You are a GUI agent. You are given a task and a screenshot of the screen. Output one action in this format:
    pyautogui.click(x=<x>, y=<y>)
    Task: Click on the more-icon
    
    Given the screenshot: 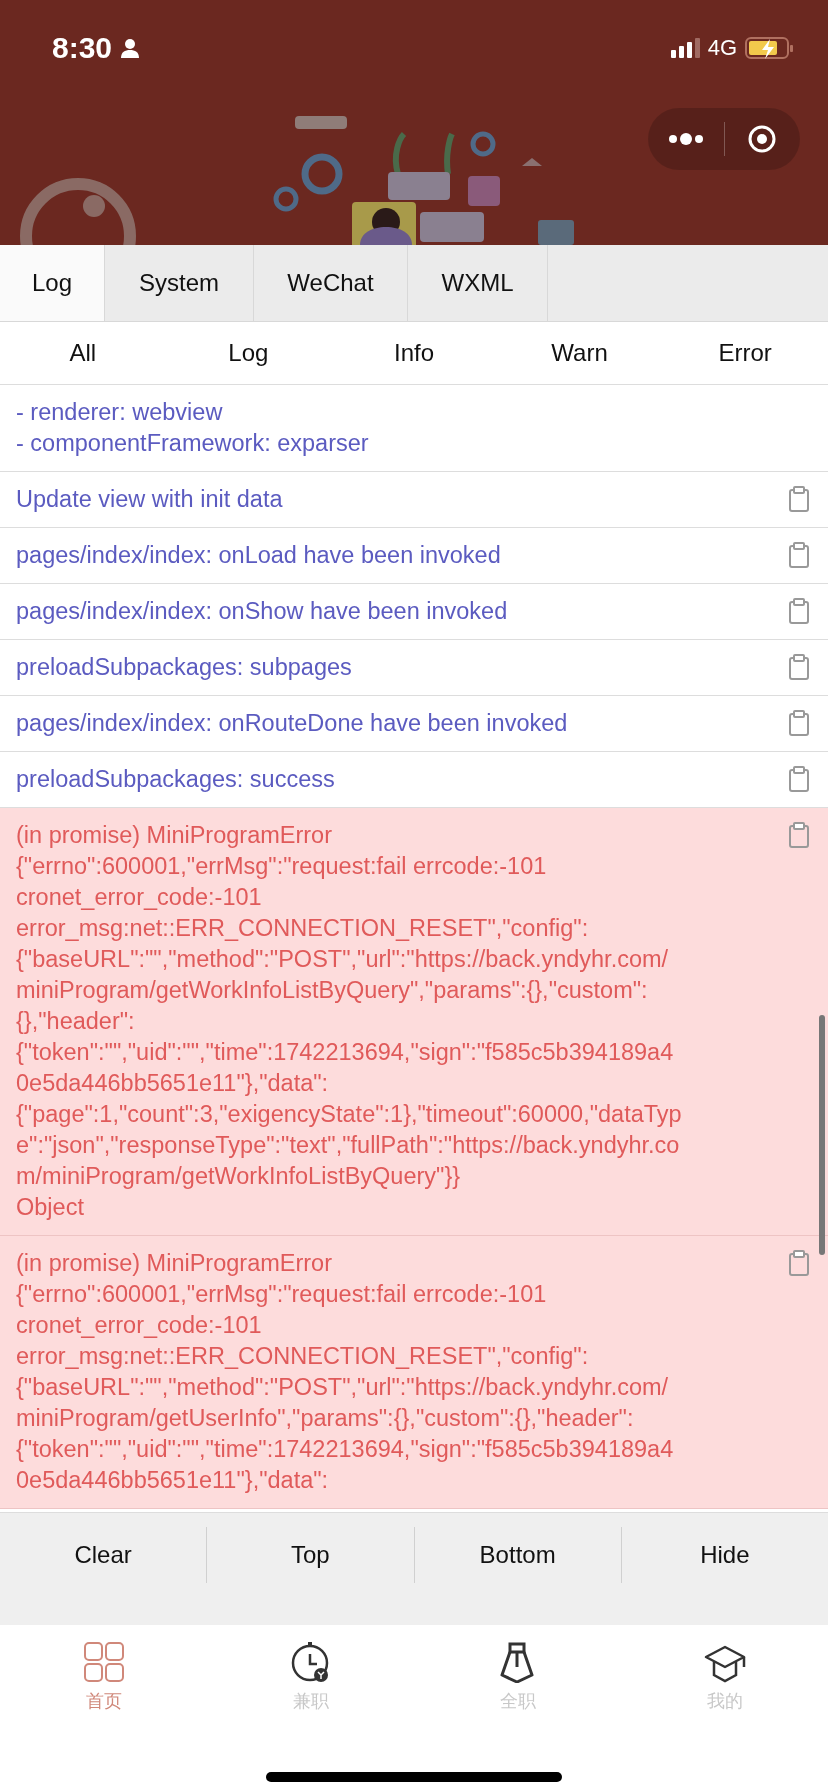 What is the action you would take?
    pyautogui.click(x=685, y=139)
    